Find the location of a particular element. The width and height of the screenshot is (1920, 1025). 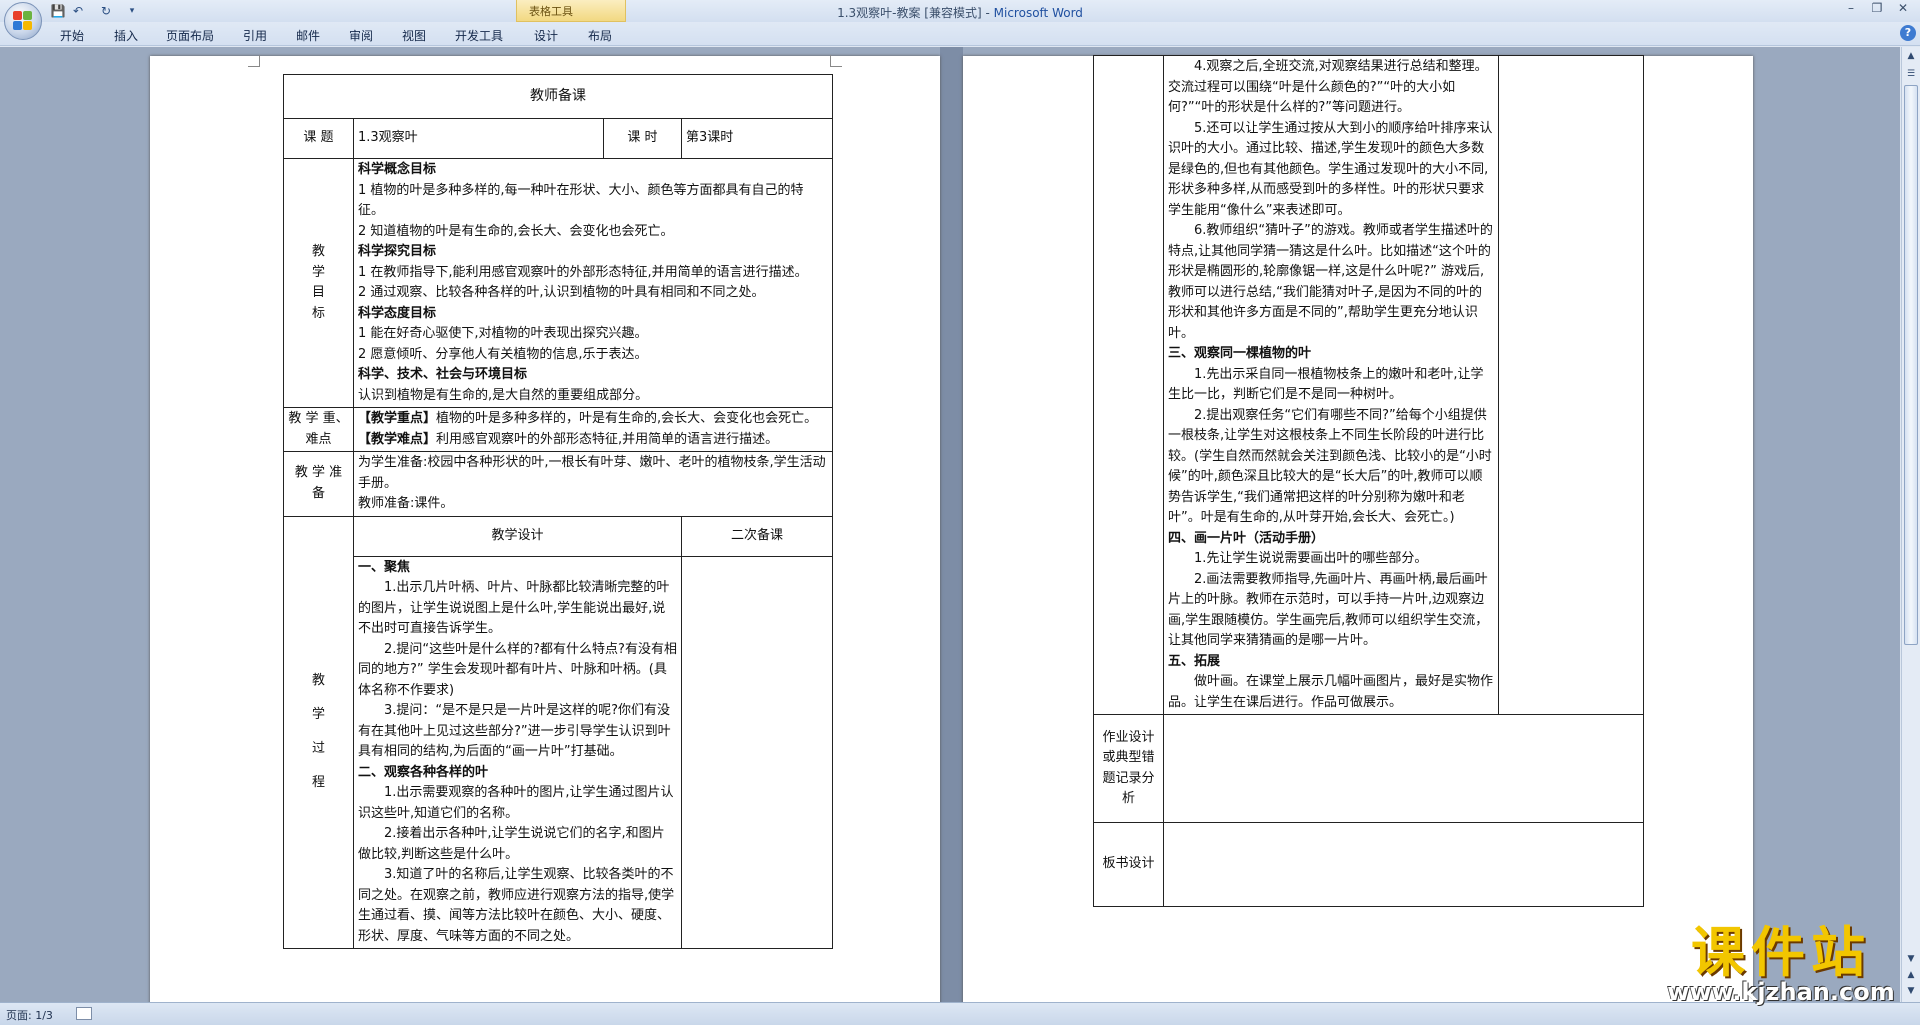

scrollbar-thumb is located at coordinates (1911, 365).